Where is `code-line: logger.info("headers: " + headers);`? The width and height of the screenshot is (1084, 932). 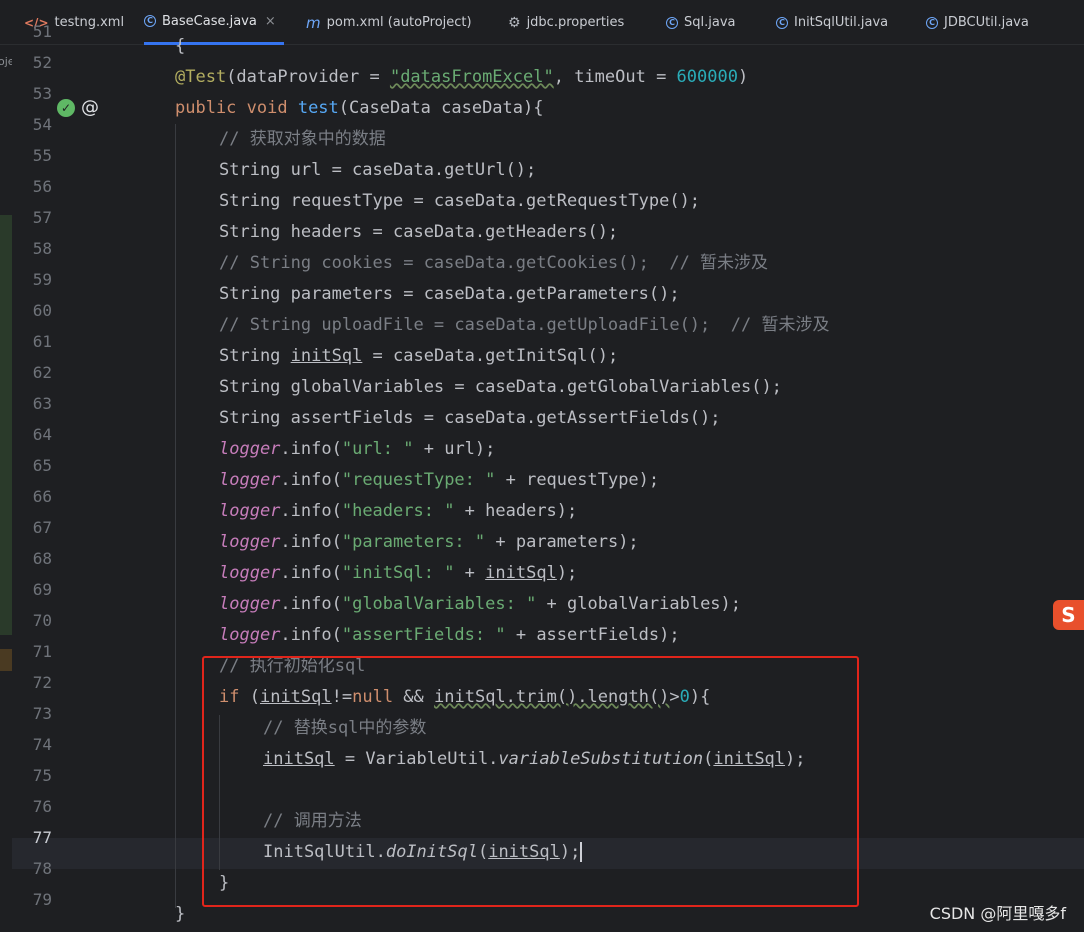 code-line: logger.info("headers: " + headers); is located at coordinates (542, 511).